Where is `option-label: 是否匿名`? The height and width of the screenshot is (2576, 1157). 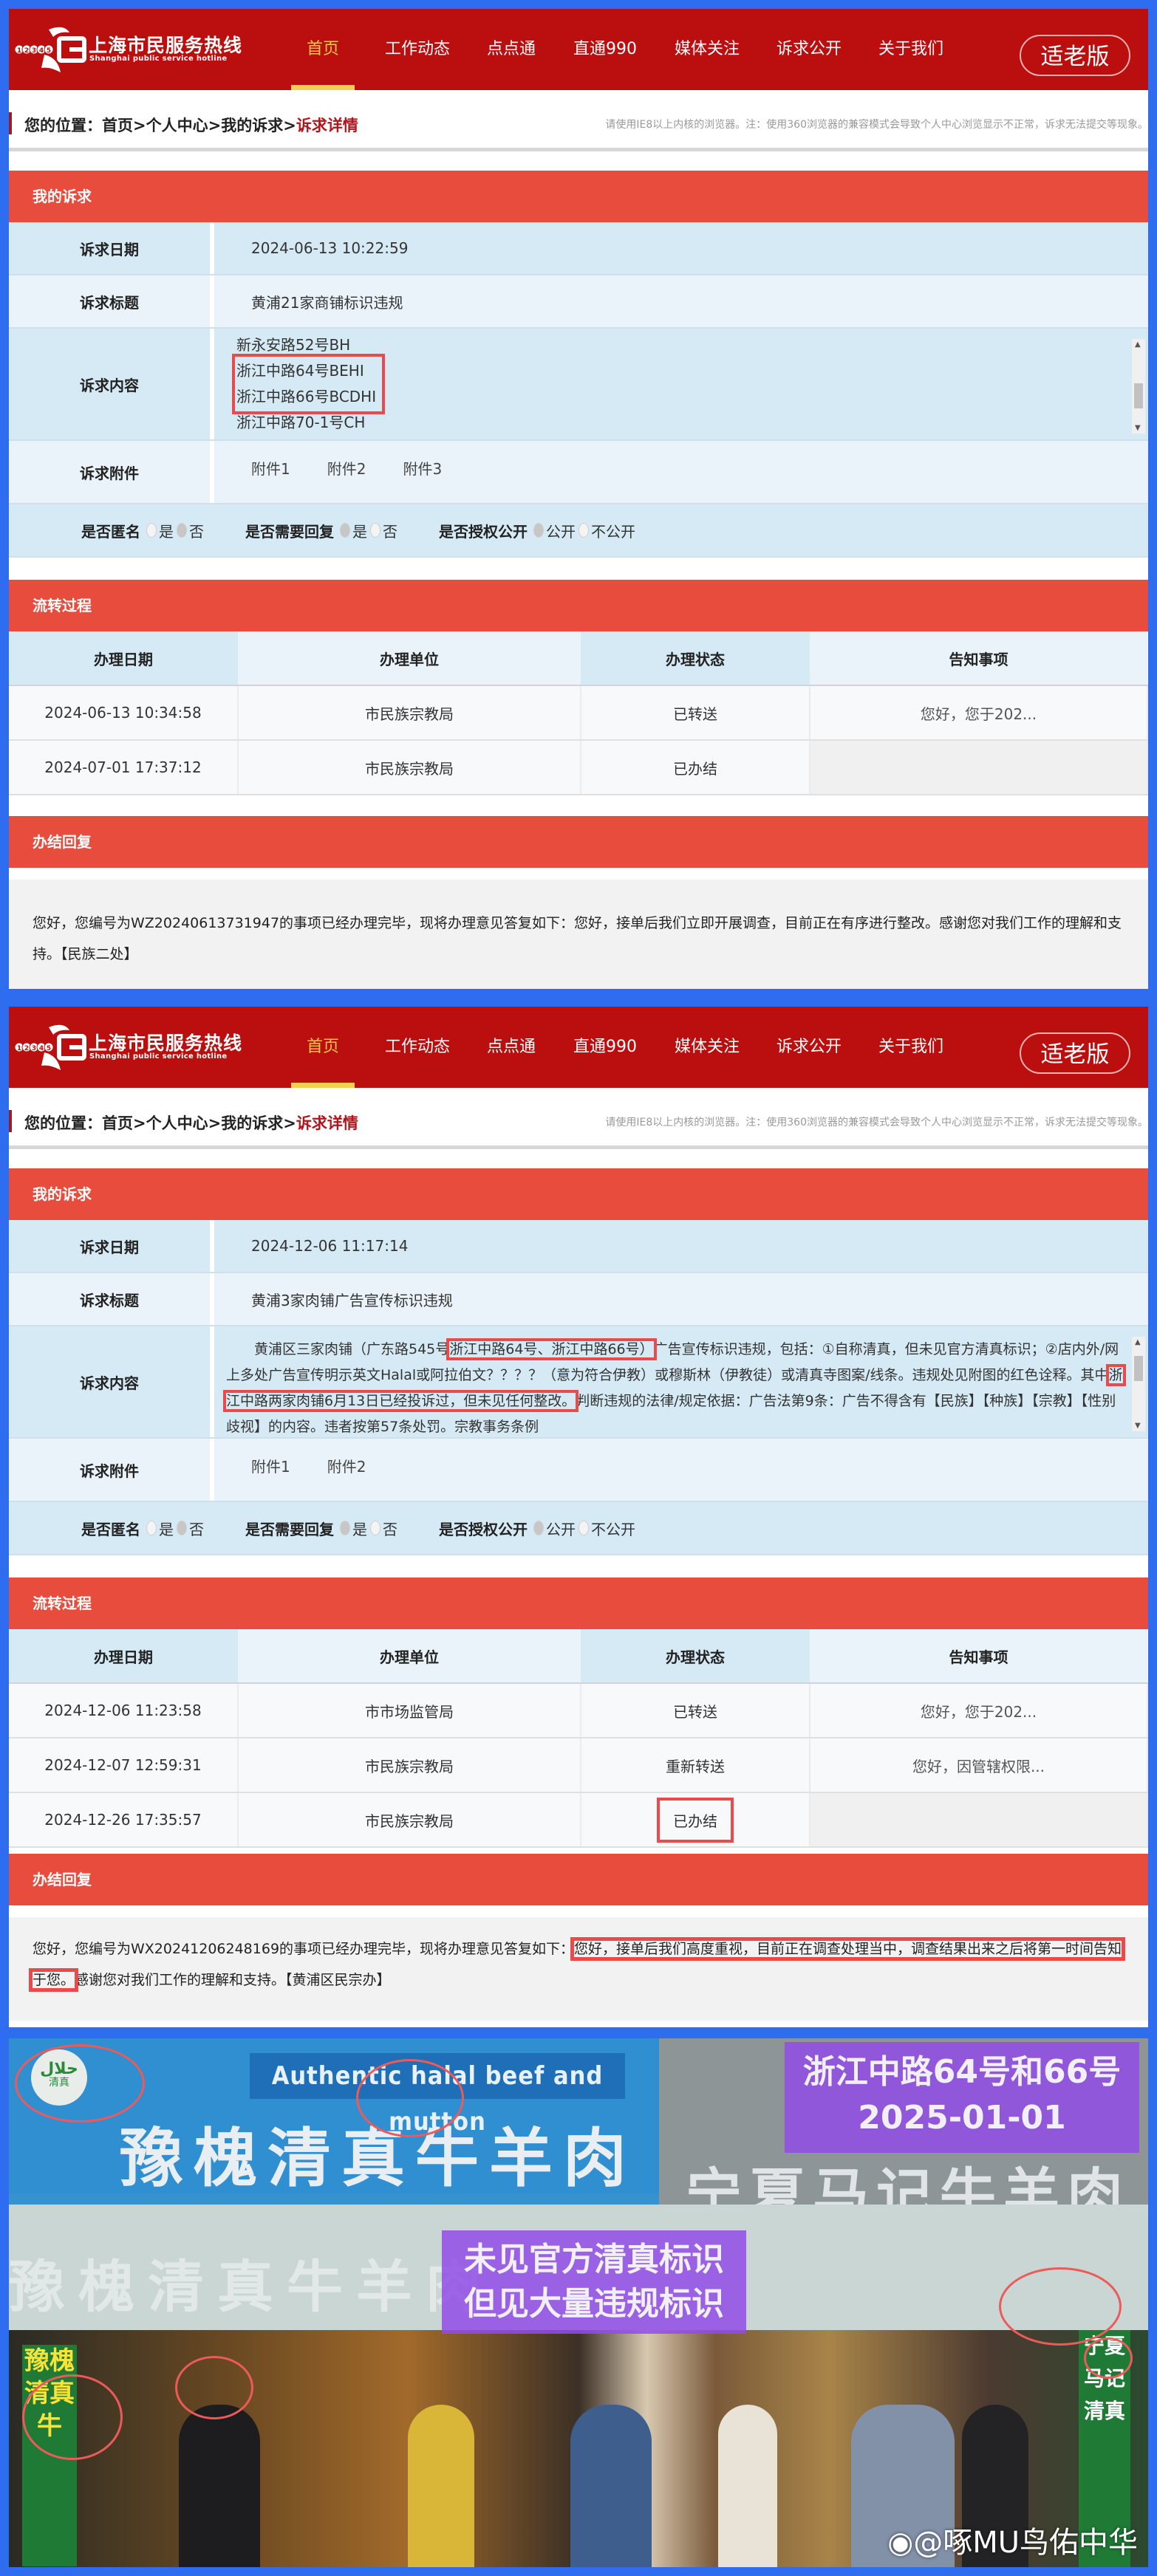
option-label: 是否匿名 is located at coordinates (110, 1529).